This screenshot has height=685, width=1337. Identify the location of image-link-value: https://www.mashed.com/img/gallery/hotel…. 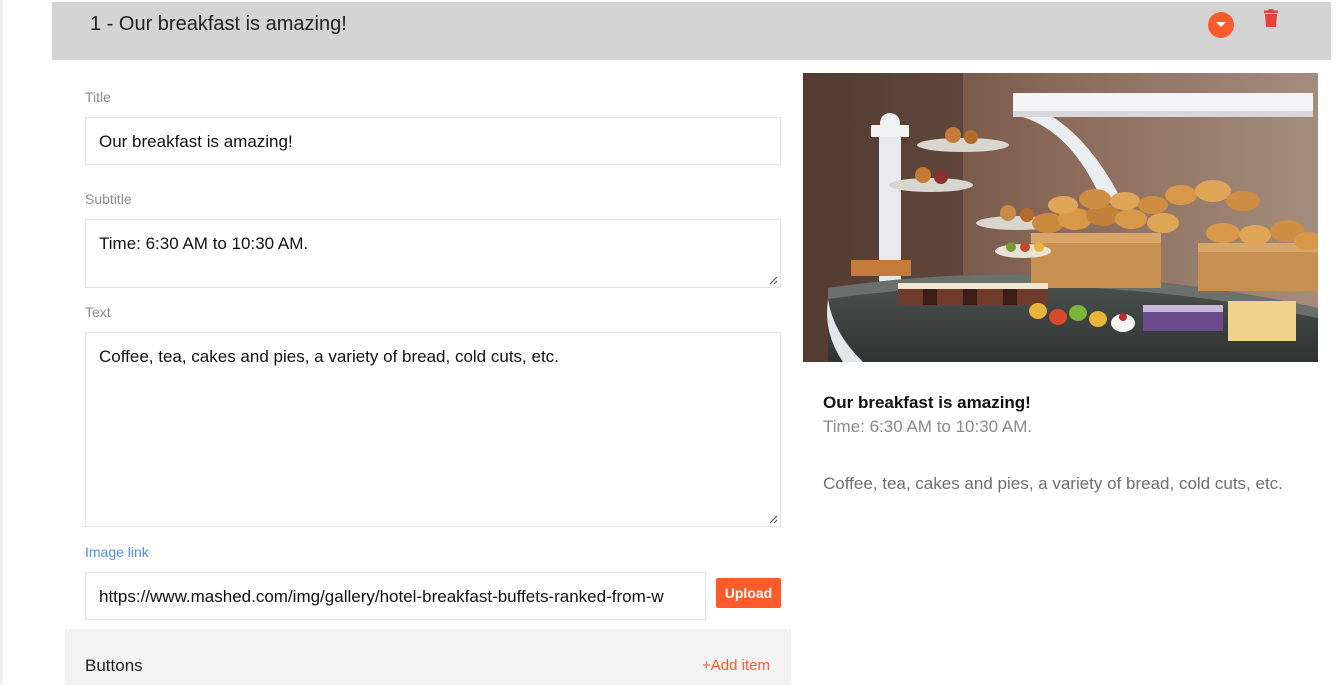
(381, 596).